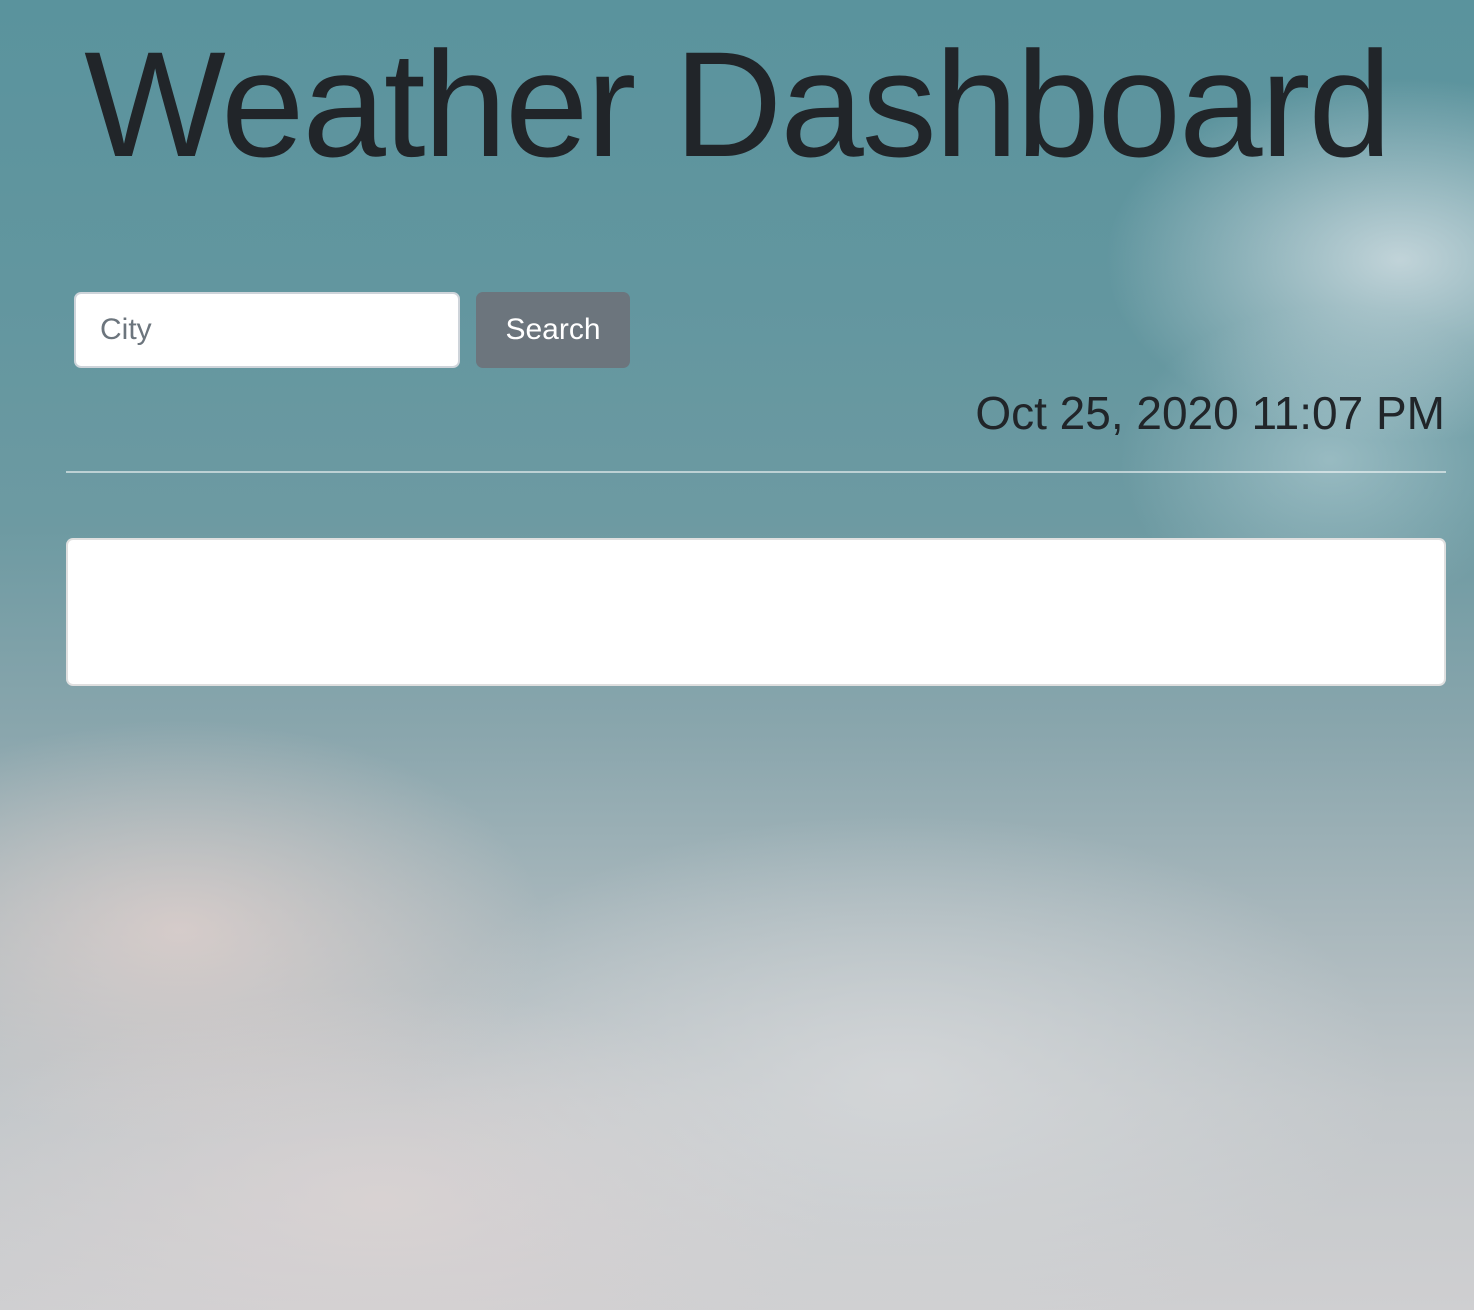 The width and height of the screenshot is (1474, 1310). What do you see at coordinates (738, 104) in the screenshot?
I see `page-title: Weather Dashboard` at bounding box center [738, 104].